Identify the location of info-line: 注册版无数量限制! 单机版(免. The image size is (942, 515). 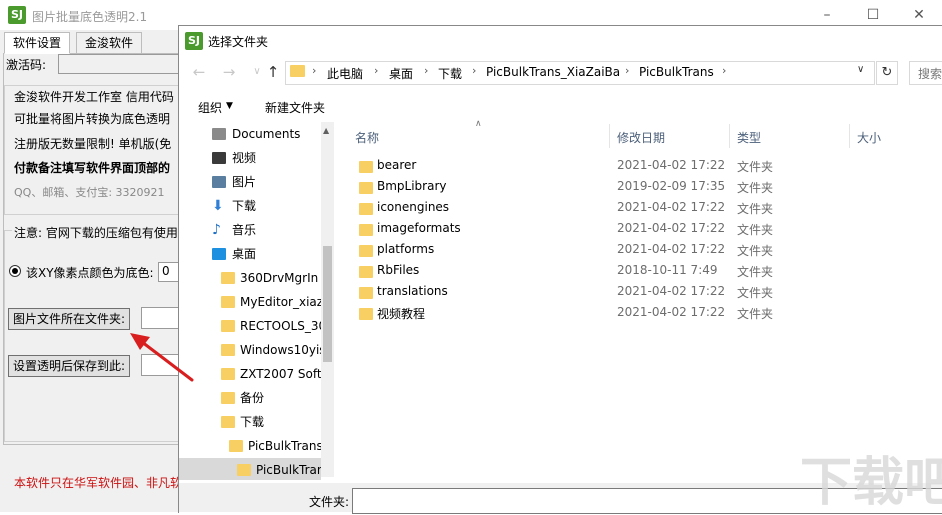
(93, 144).